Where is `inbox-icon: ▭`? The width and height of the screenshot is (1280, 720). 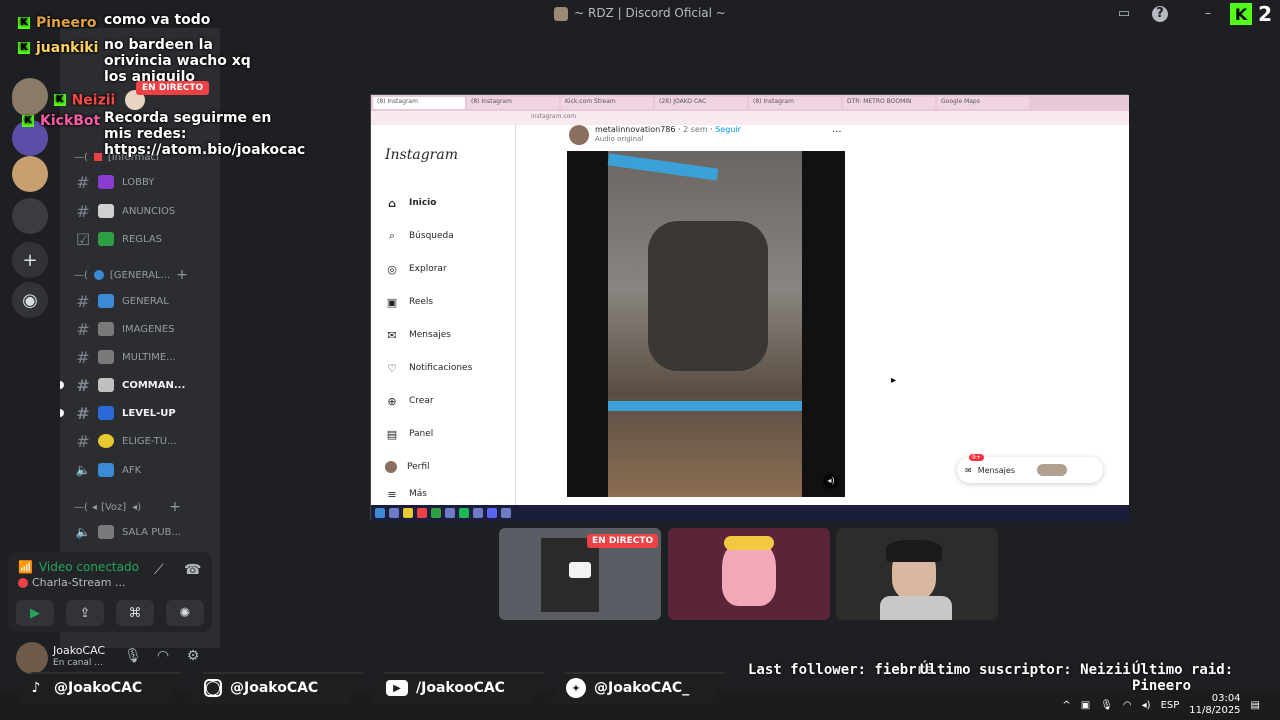 inbox-icon: ▭ is located at coordinates (1124, 14).